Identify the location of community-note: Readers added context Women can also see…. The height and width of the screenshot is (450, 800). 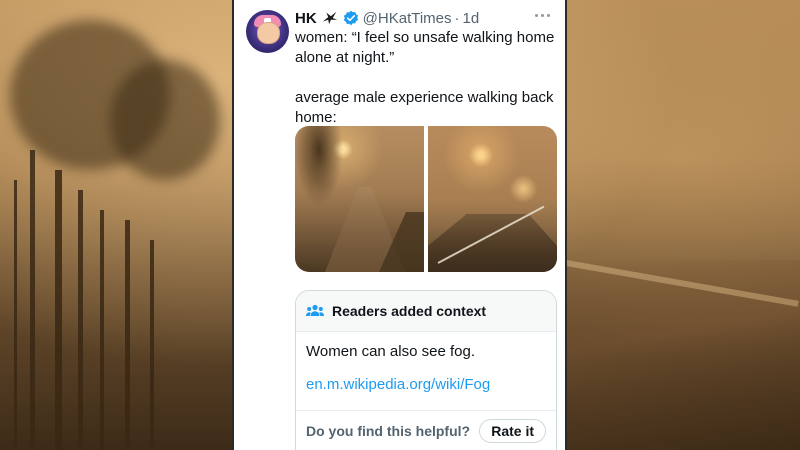
(426, 370).